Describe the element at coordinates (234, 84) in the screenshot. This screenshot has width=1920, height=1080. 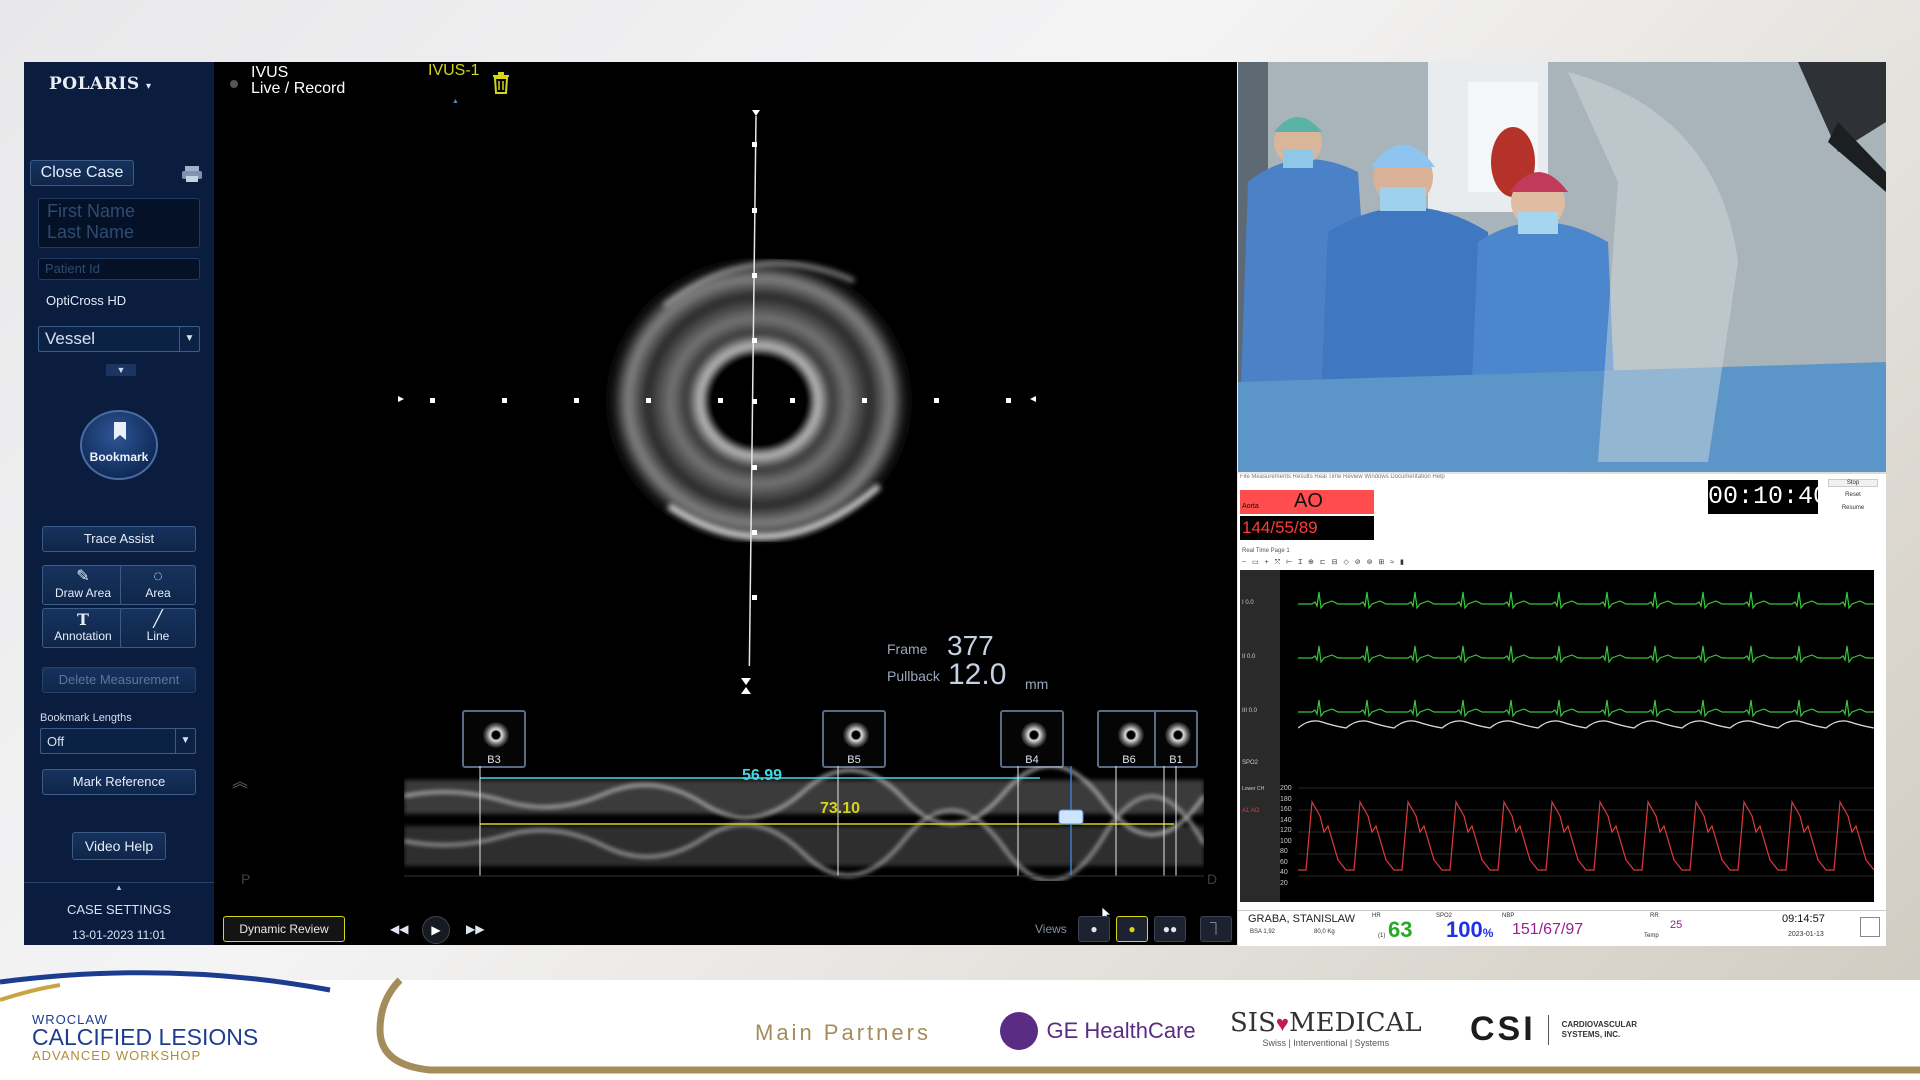
I see `record-indicator-icon` at that location.